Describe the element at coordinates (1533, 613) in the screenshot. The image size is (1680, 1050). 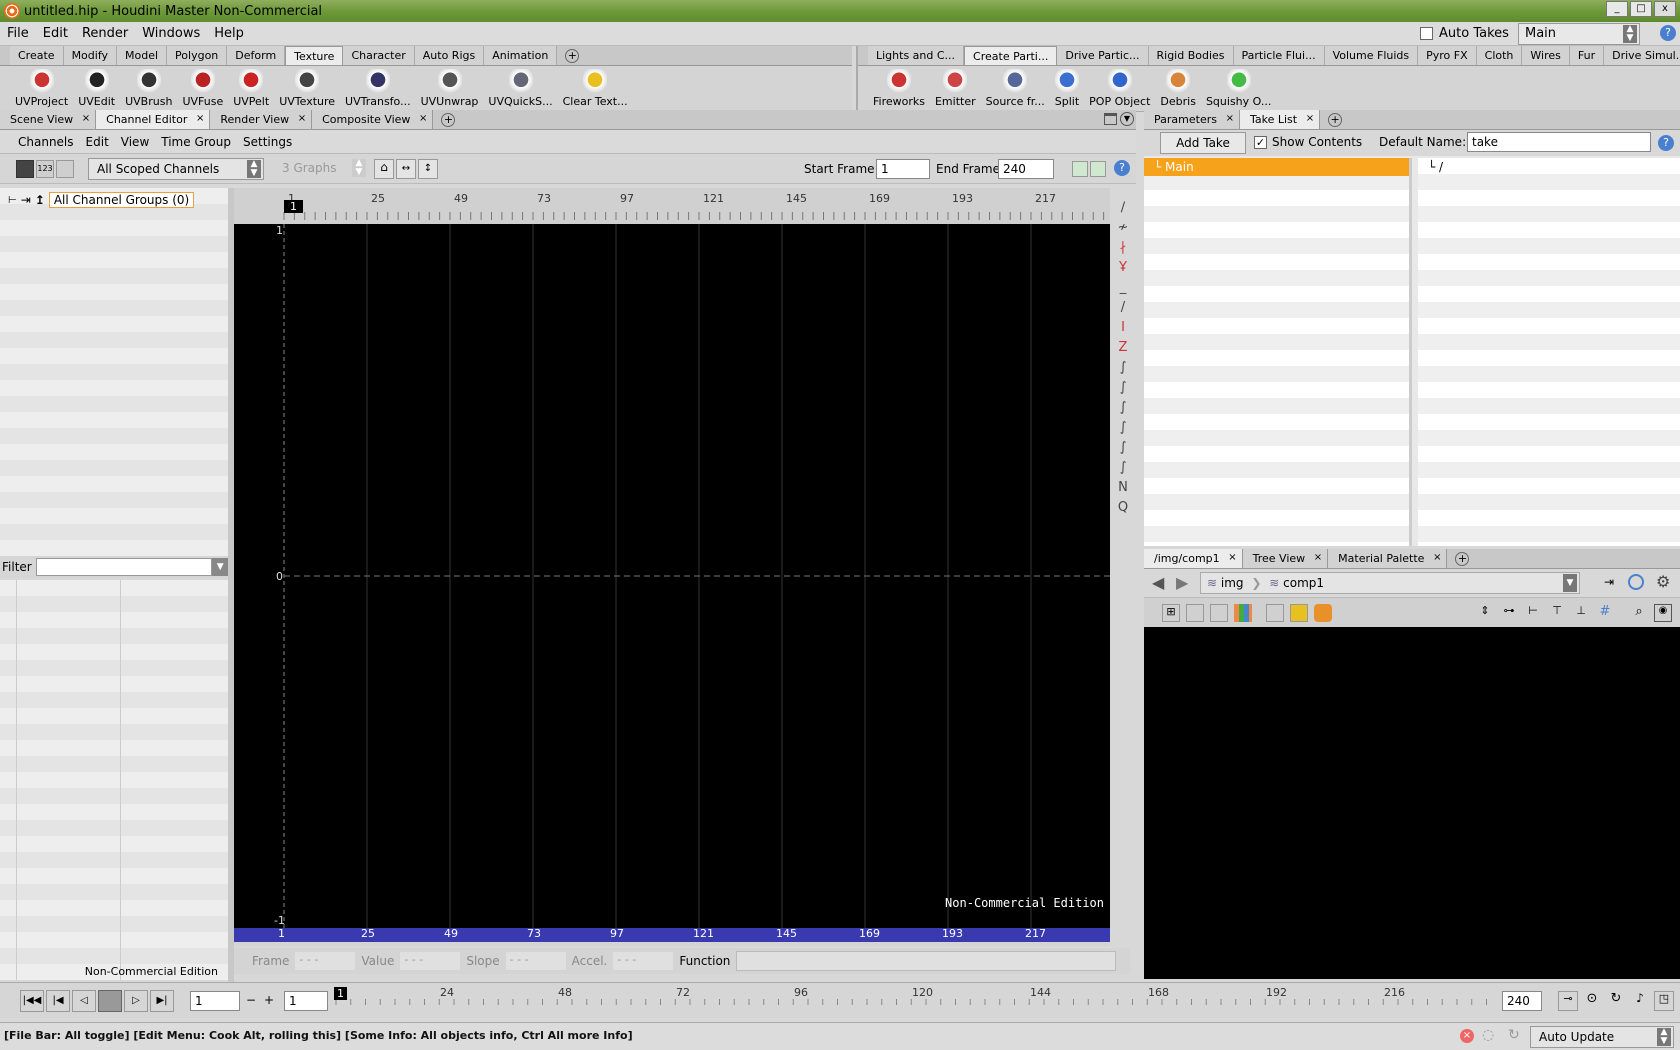
I see `layout-tree-icon: ⊢` at that location.